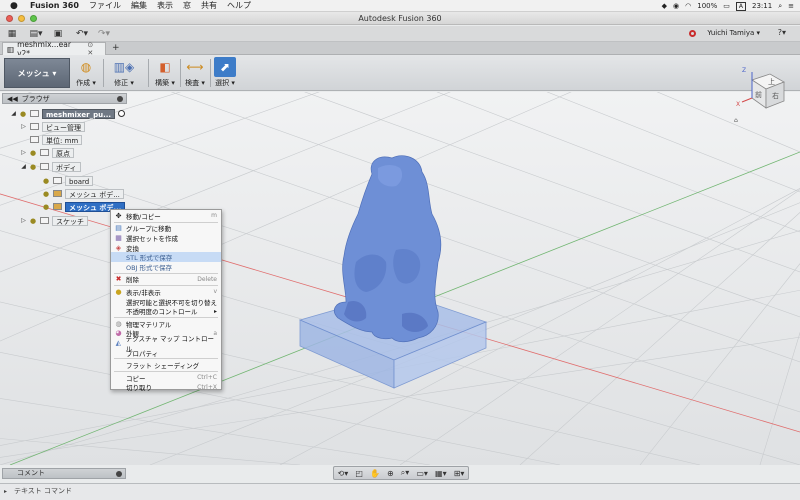 The image size is (800, 500). What do you see at coordinates (166, 378) in the screenshot?
I see `menu-item-copy: コピー Ctrl+C` at bounding box center [166, 378].